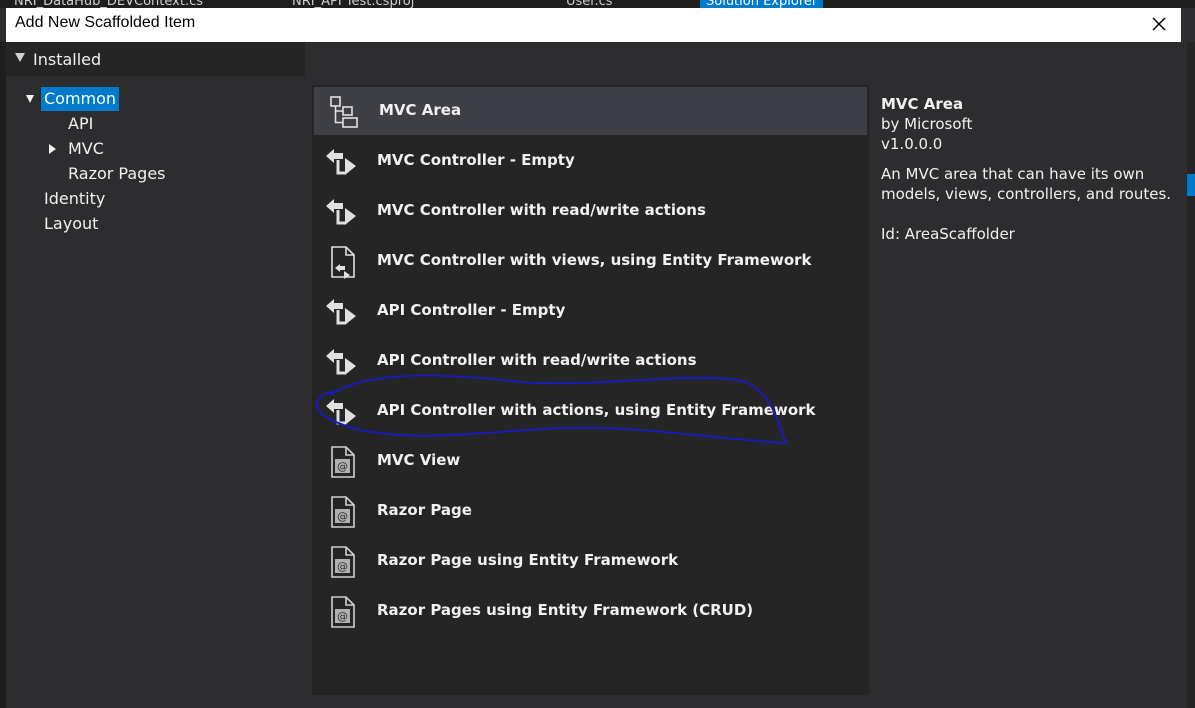 This screenshot has height=708, width=1195. I want to click on collapsed-arrow-icon, so click(52, 149).